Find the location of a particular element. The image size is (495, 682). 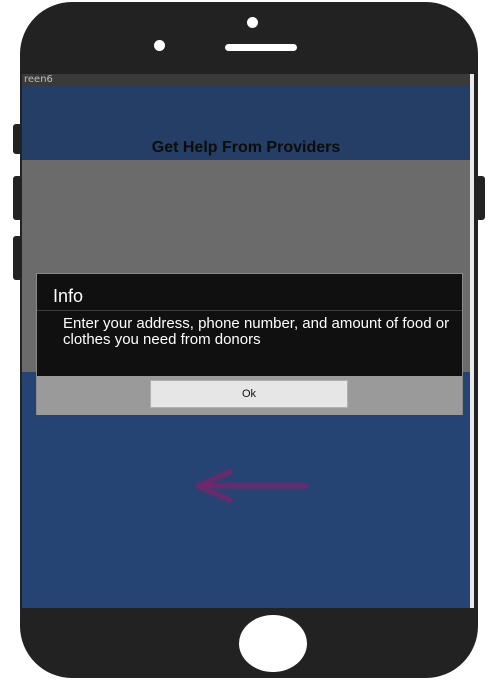

ok-button: Ok is located at coordinates (249, 394).